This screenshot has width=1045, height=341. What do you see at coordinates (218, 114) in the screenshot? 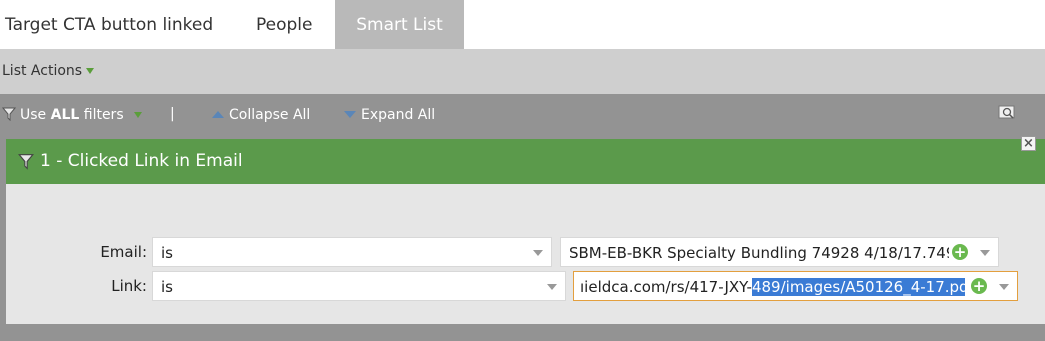
I see `collapse-up-icon` at bounding box center [218, 114].